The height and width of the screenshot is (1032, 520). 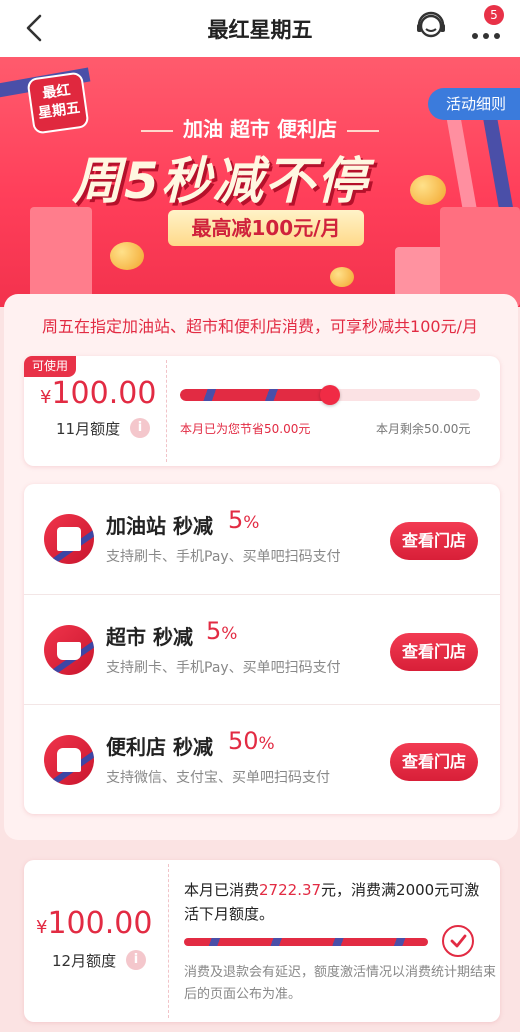 I want to click on subtitle-text: 加油 超市 便利店, so click(x=260, y=129).